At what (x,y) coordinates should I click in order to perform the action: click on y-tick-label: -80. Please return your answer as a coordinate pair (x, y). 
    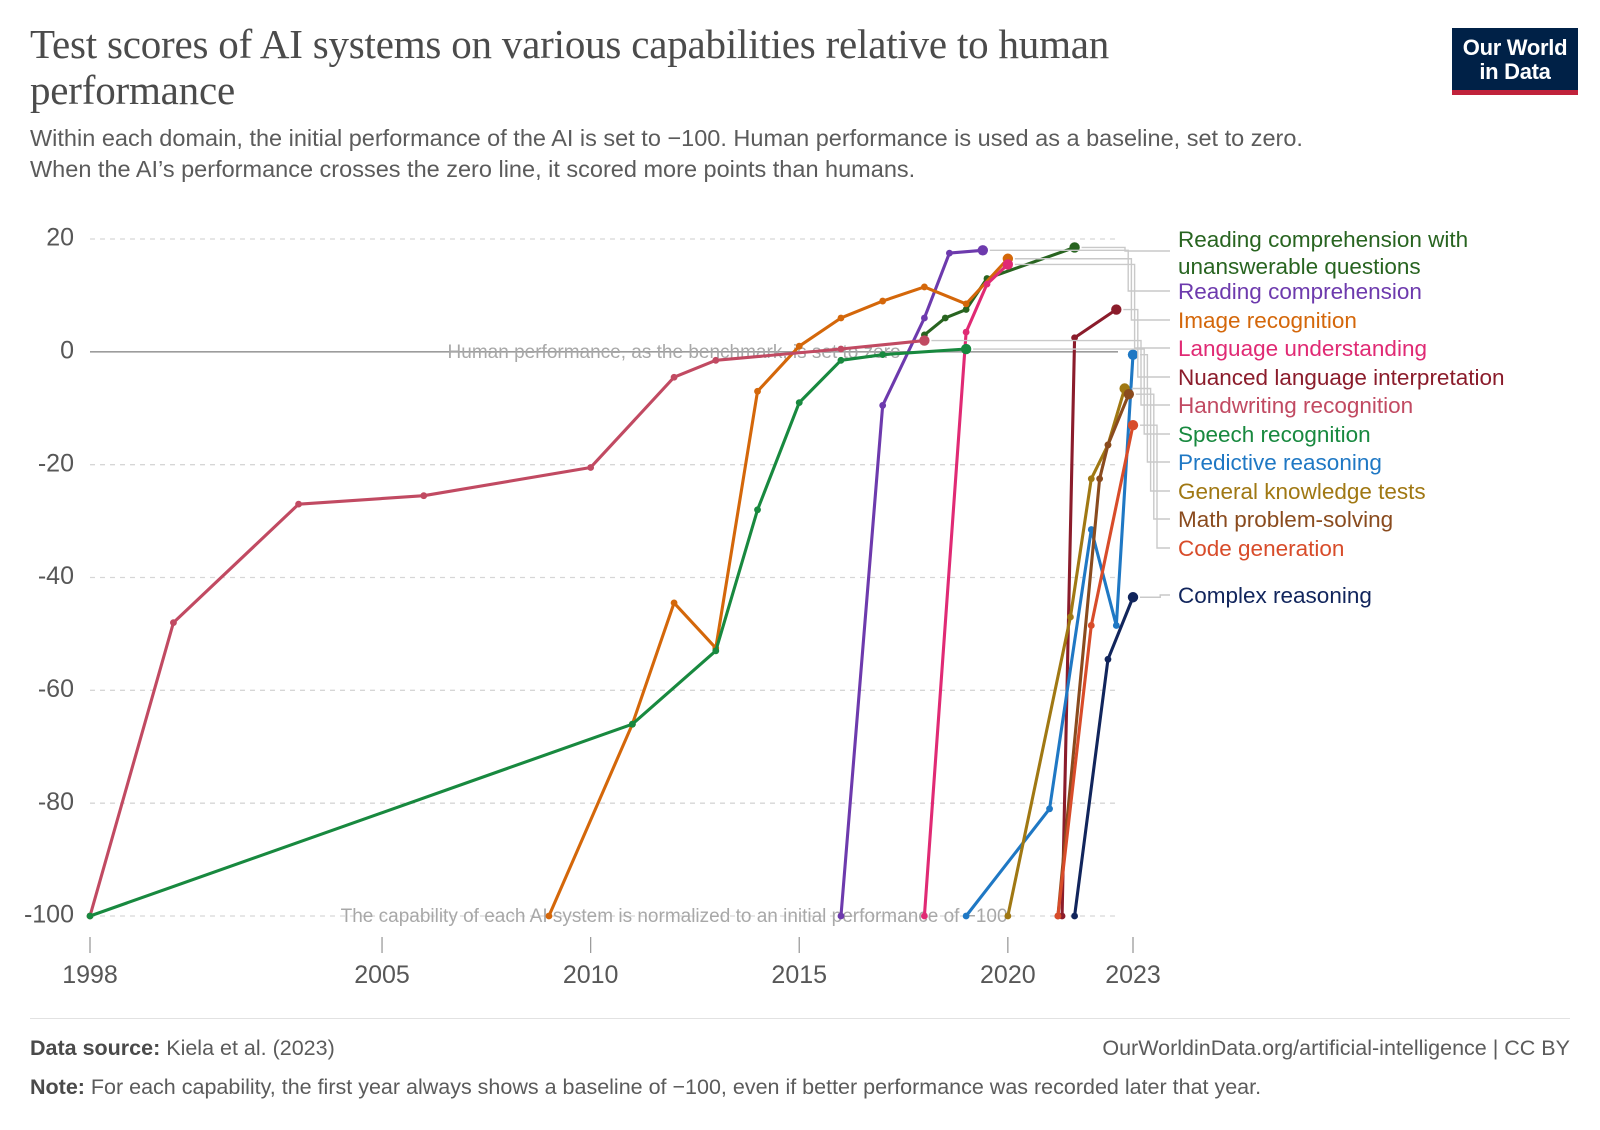
    Looking at the image, I should click on (56, 802).